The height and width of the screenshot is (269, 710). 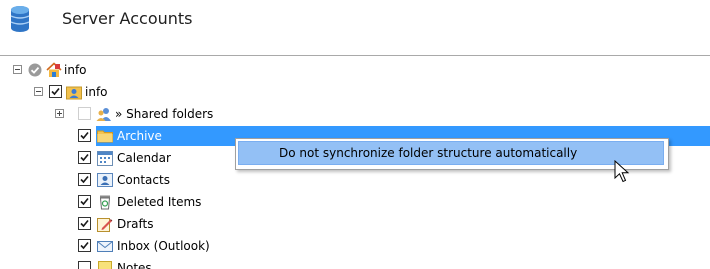 I want to click on inbox-icon, so click(x=105, y=246).